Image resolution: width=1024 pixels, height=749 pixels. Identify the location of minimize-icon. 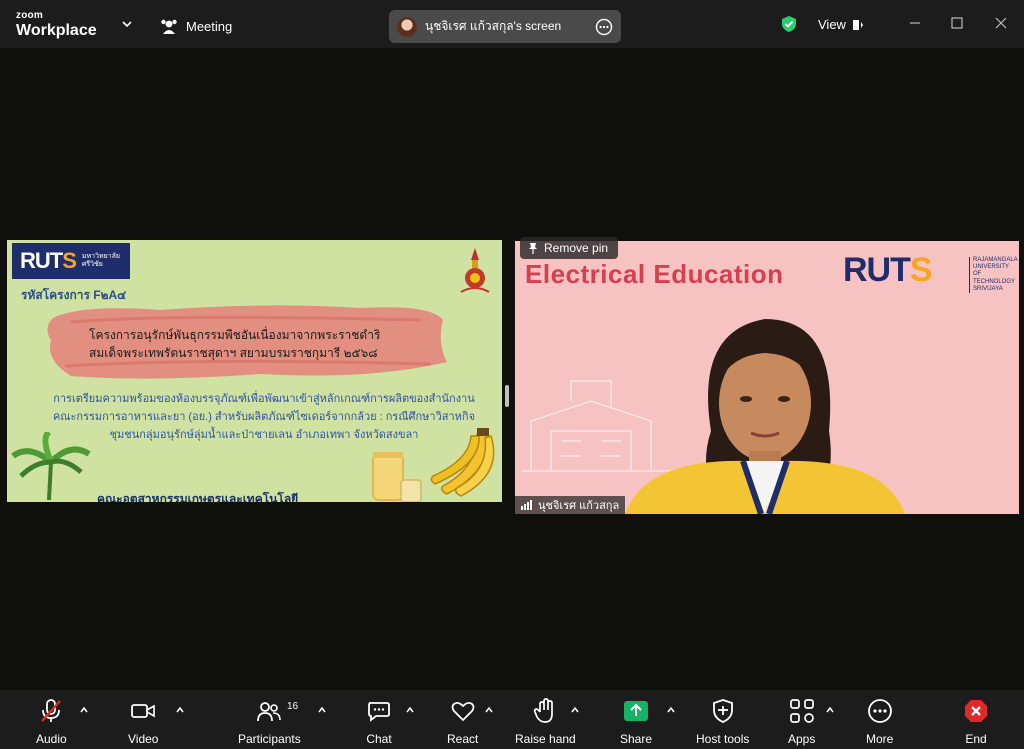
(915, 23).